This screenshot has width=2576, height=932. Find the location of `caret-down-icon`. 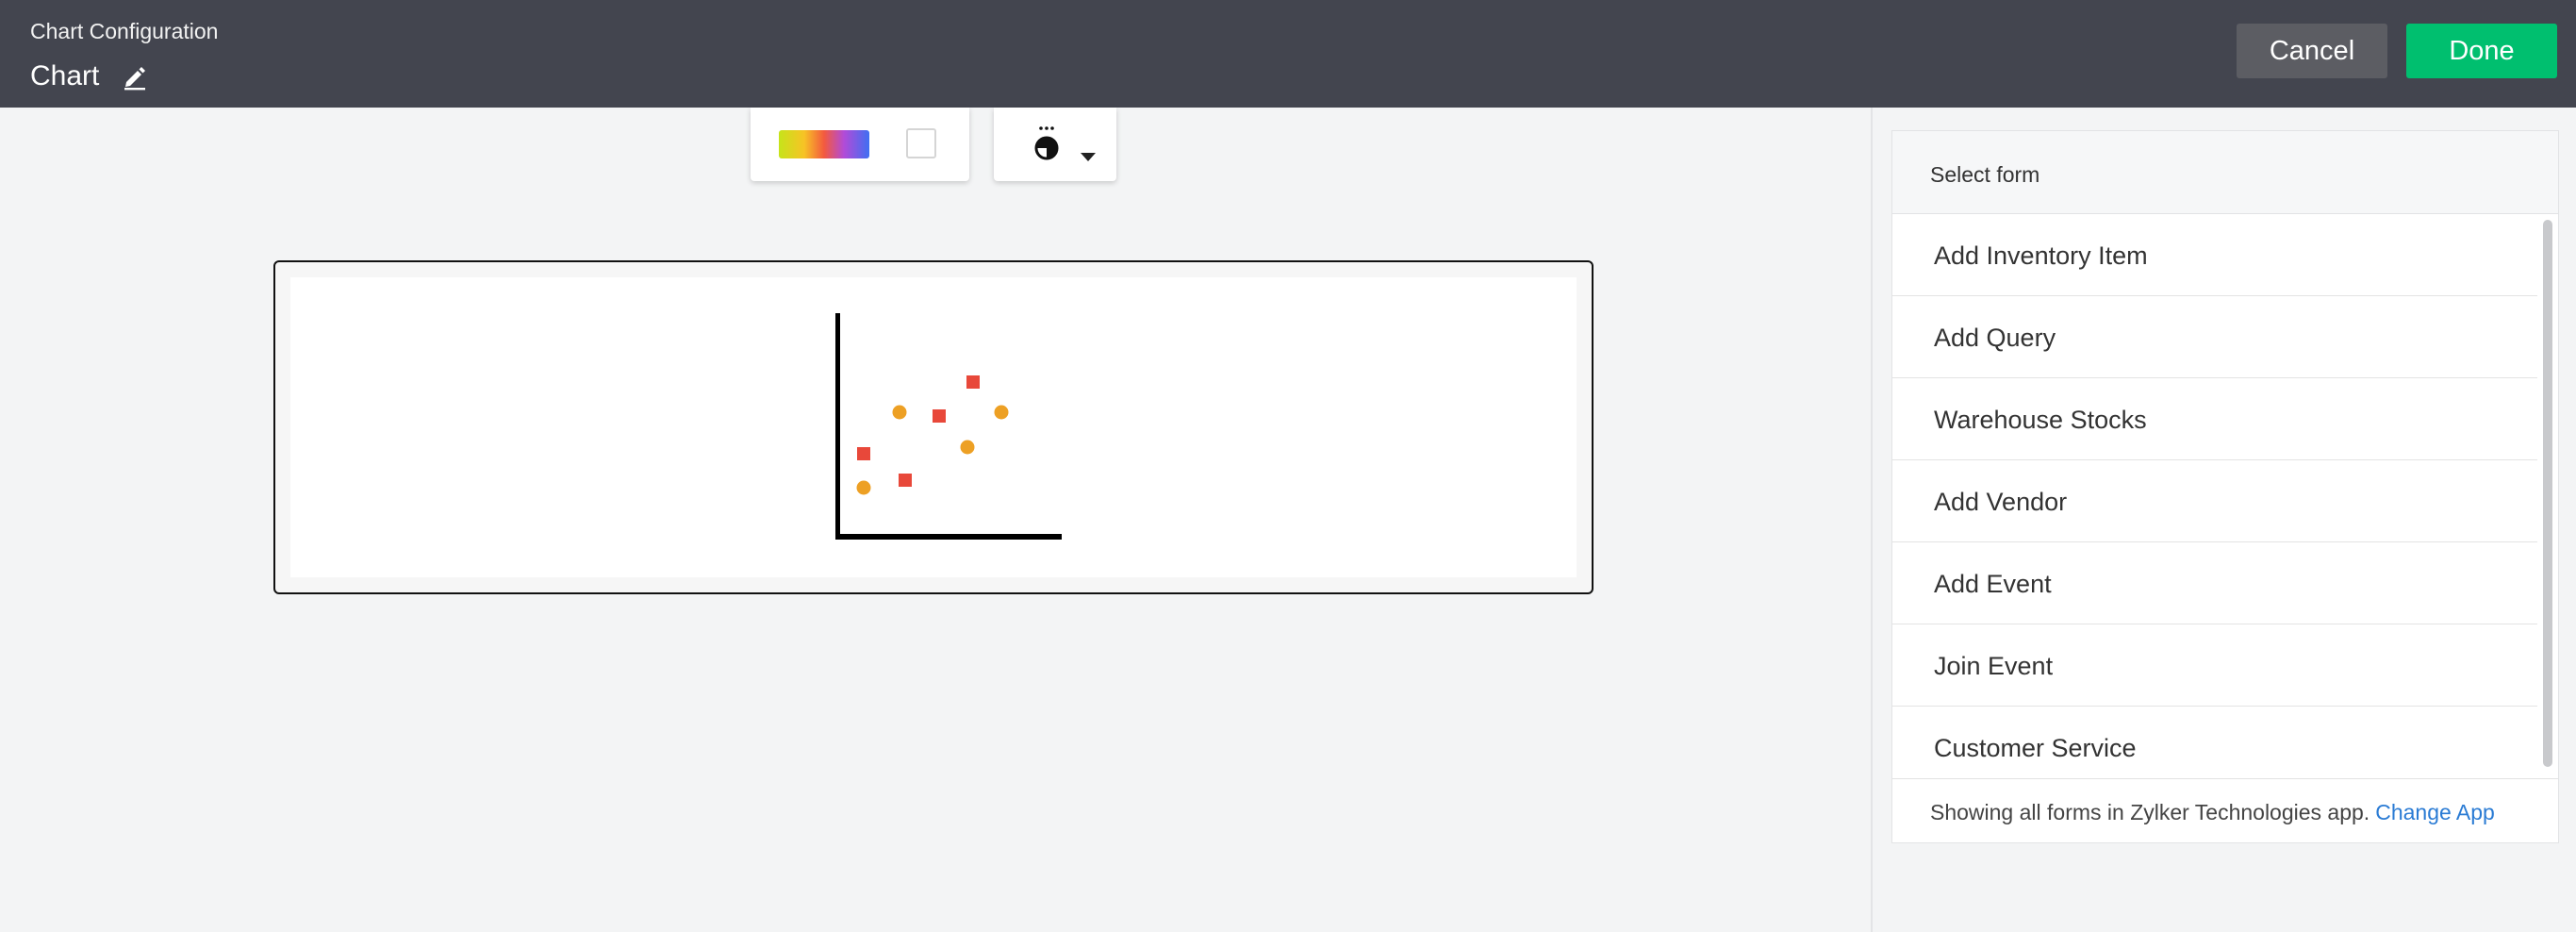

caret-down-icon is located at coordinates (1088, 157).